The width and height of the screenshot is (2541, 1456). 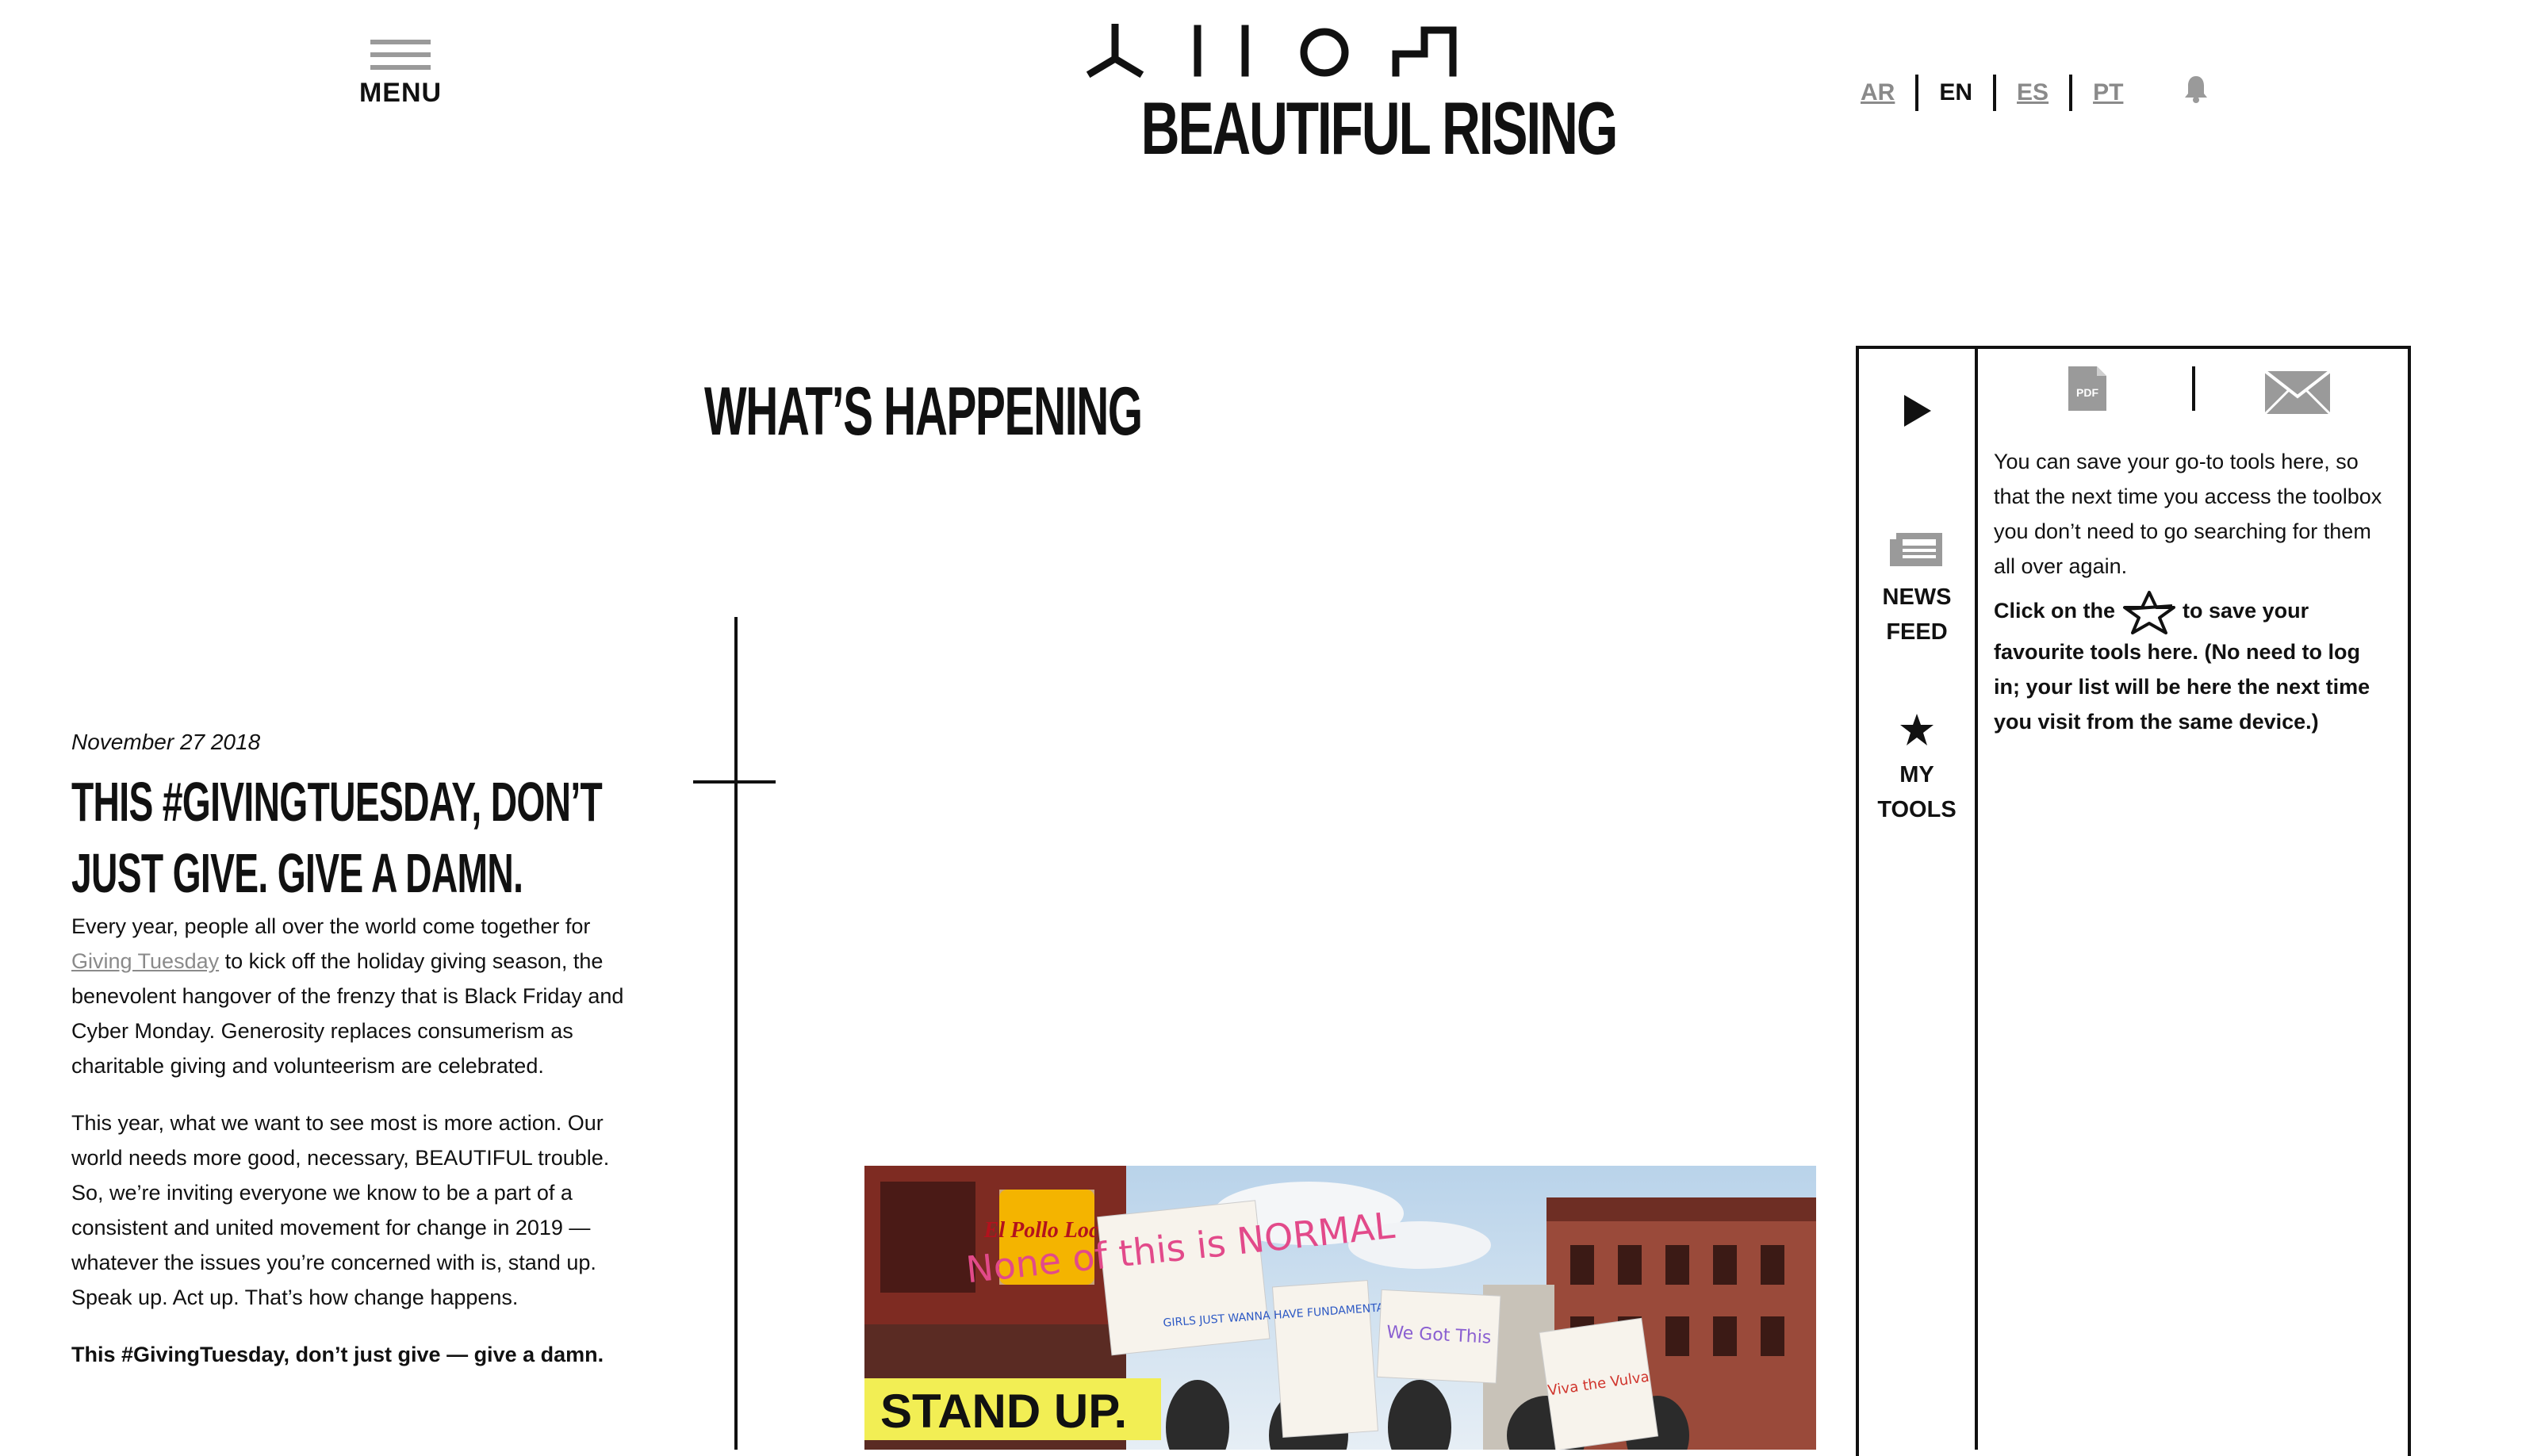 What do you see at coordinates (1917, 729) in the screenshot?
I see `star-icon` at bounding box center [1917, 729].